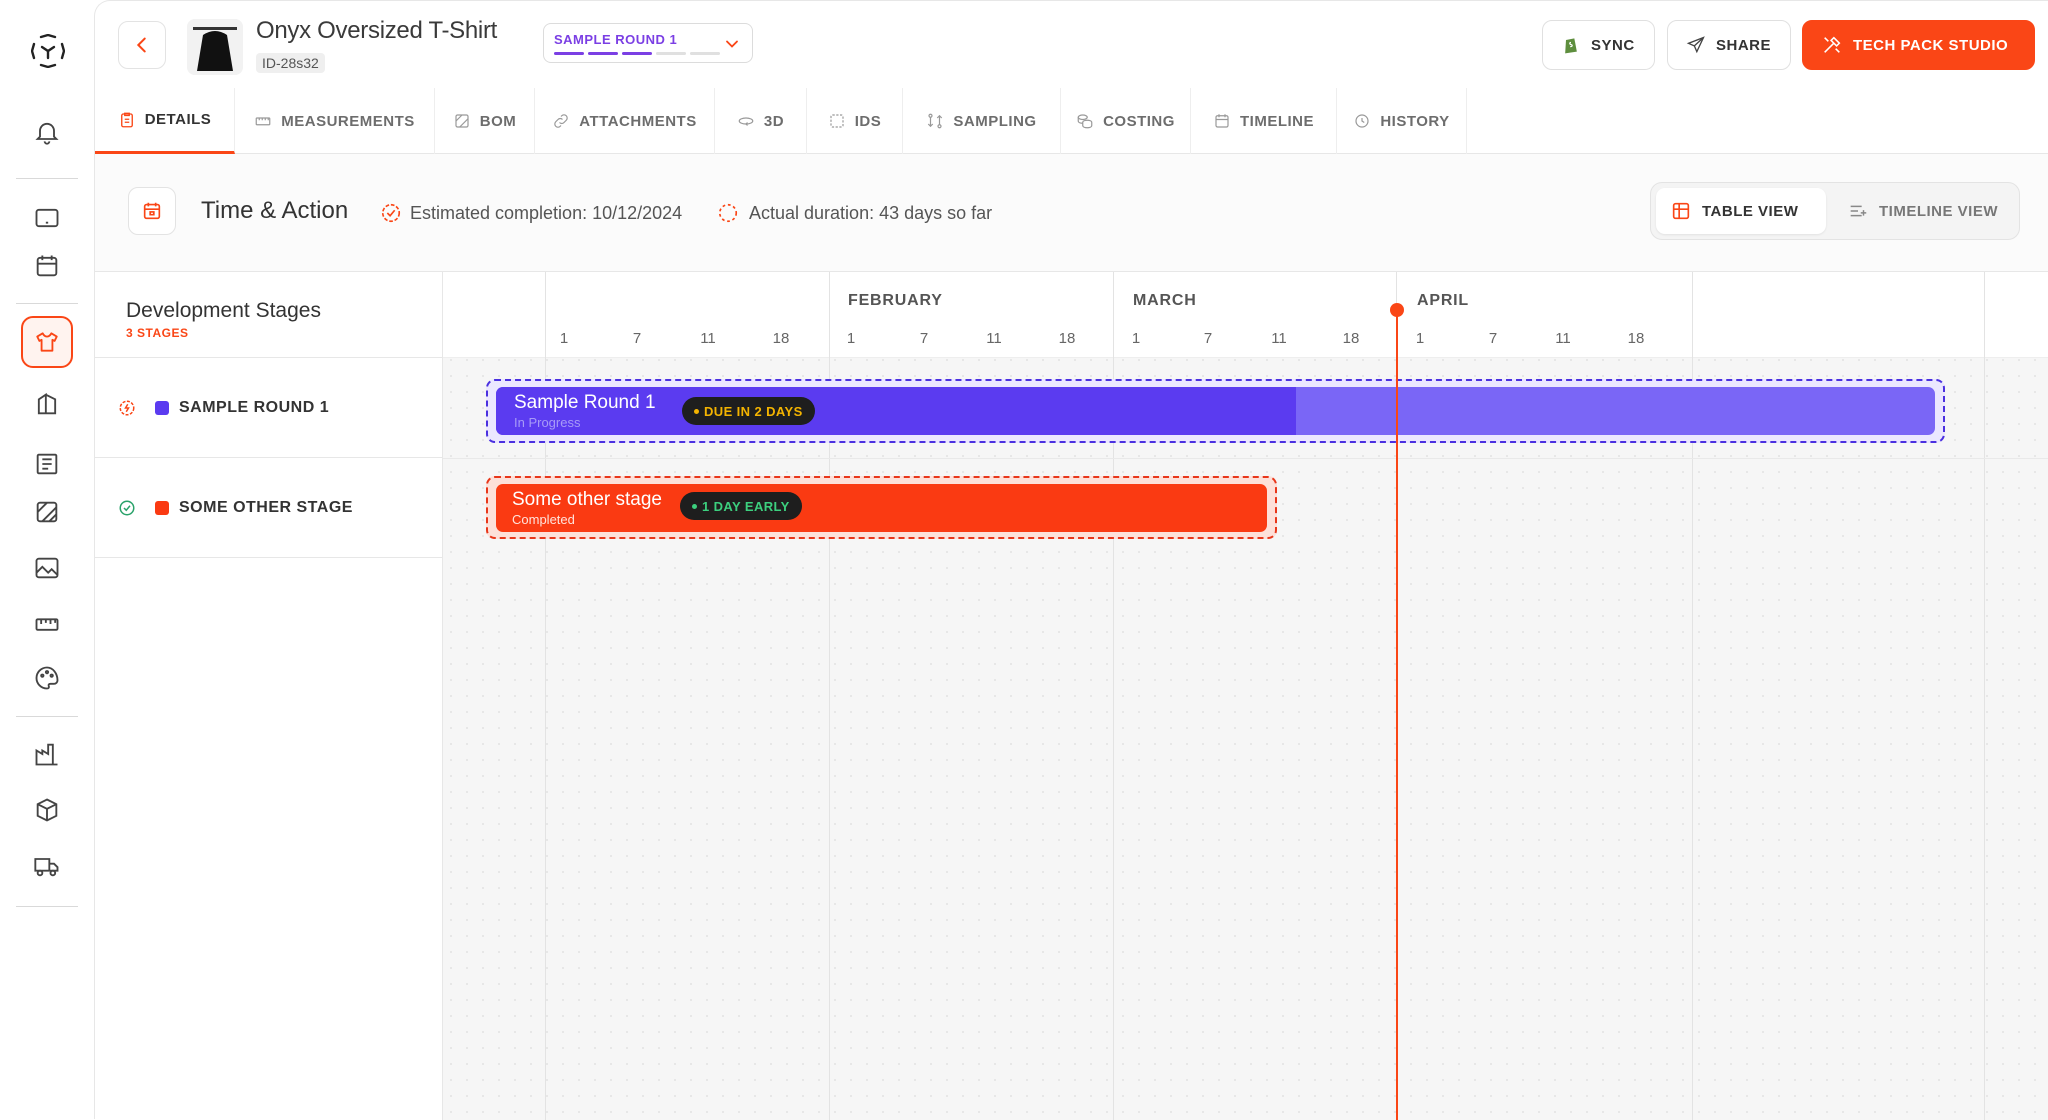 Image resolution: width=2048 pixels, height=1120 pixels. What do you see at coordinates (391, 213) in the screenshot?
I see `check-badge-icon` at bounding box center [391, 213].